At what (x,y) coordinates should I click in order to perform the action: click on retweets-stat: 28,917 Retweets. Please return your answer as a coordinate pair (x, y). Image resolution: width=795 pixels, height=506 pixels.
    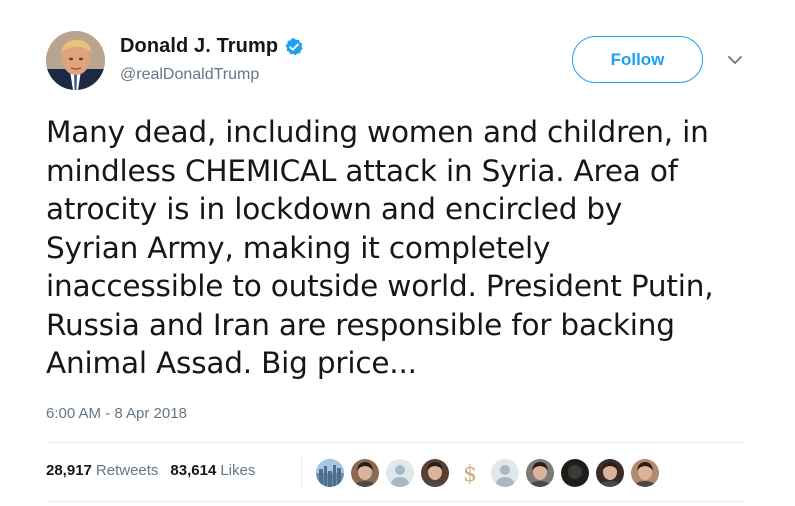
    Looking at the image, I should click on (102, 470).